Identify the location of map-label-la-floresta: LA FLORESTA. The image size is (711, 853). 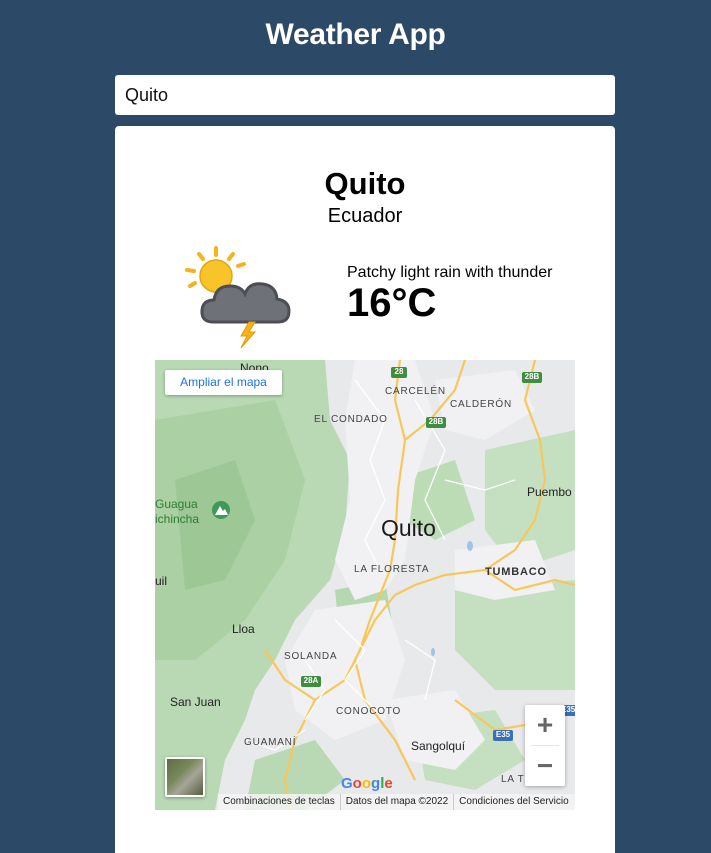
(392, 569).